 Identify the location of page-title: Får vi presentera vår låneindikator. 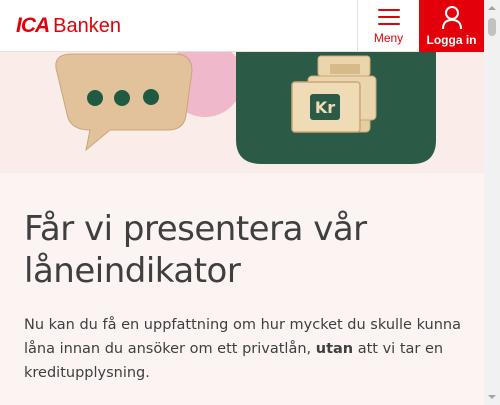
(195, 250).